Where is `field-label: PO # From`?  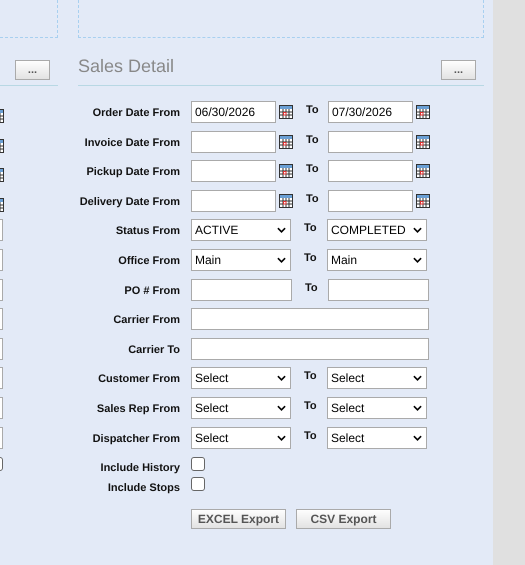 field-label: PO # From is located at coordinates (152, 290).